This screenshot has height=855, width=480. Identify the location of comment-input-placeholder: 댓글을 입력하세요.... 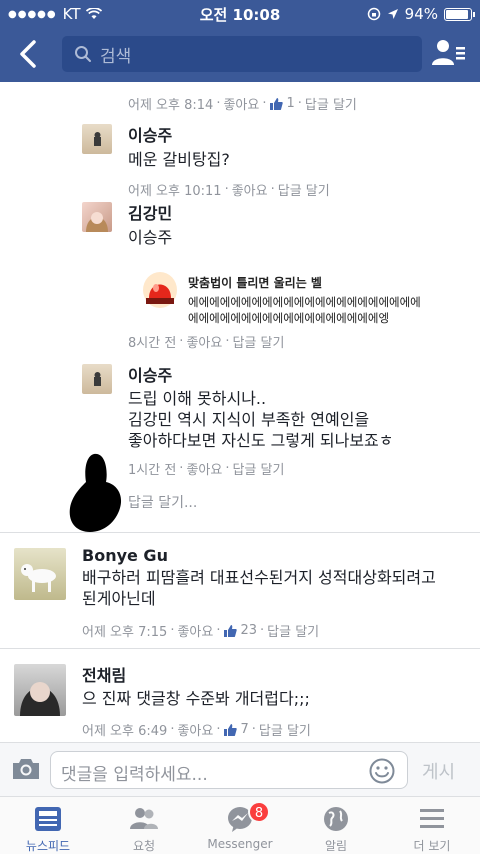
(134, 775).